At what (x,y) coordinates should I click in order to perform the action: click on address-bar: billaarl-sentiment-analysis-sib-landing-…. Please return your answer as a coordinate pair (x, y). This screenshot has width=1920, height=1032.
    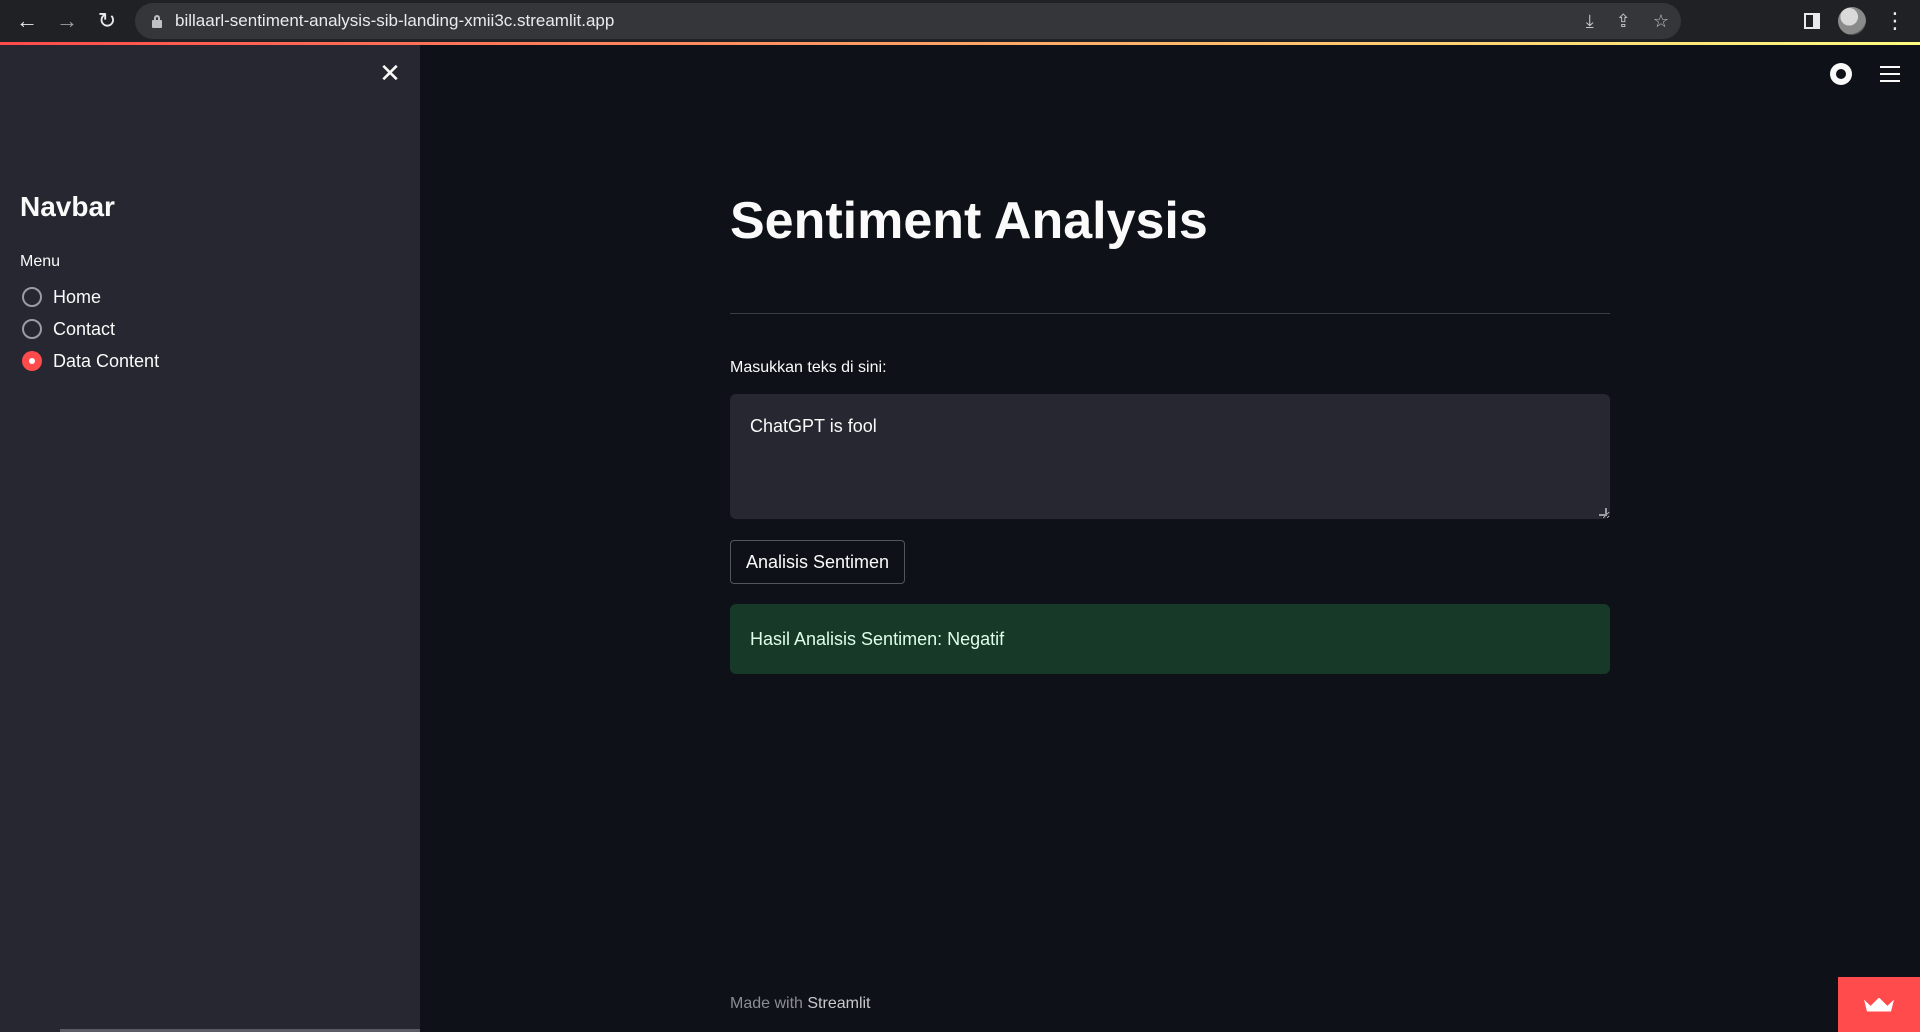
    Looking at the image, I should click on (908, 21).